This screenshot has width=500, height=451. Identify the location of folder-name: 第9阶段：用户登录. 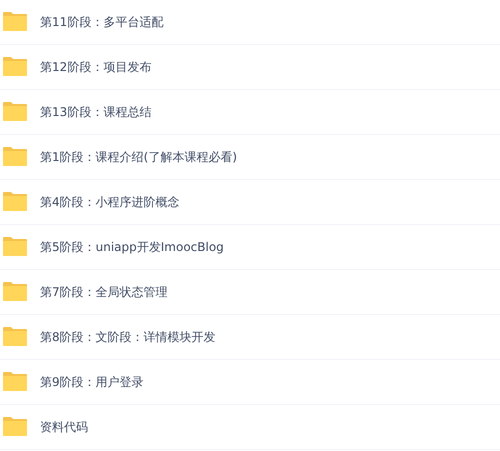
(92, 382).